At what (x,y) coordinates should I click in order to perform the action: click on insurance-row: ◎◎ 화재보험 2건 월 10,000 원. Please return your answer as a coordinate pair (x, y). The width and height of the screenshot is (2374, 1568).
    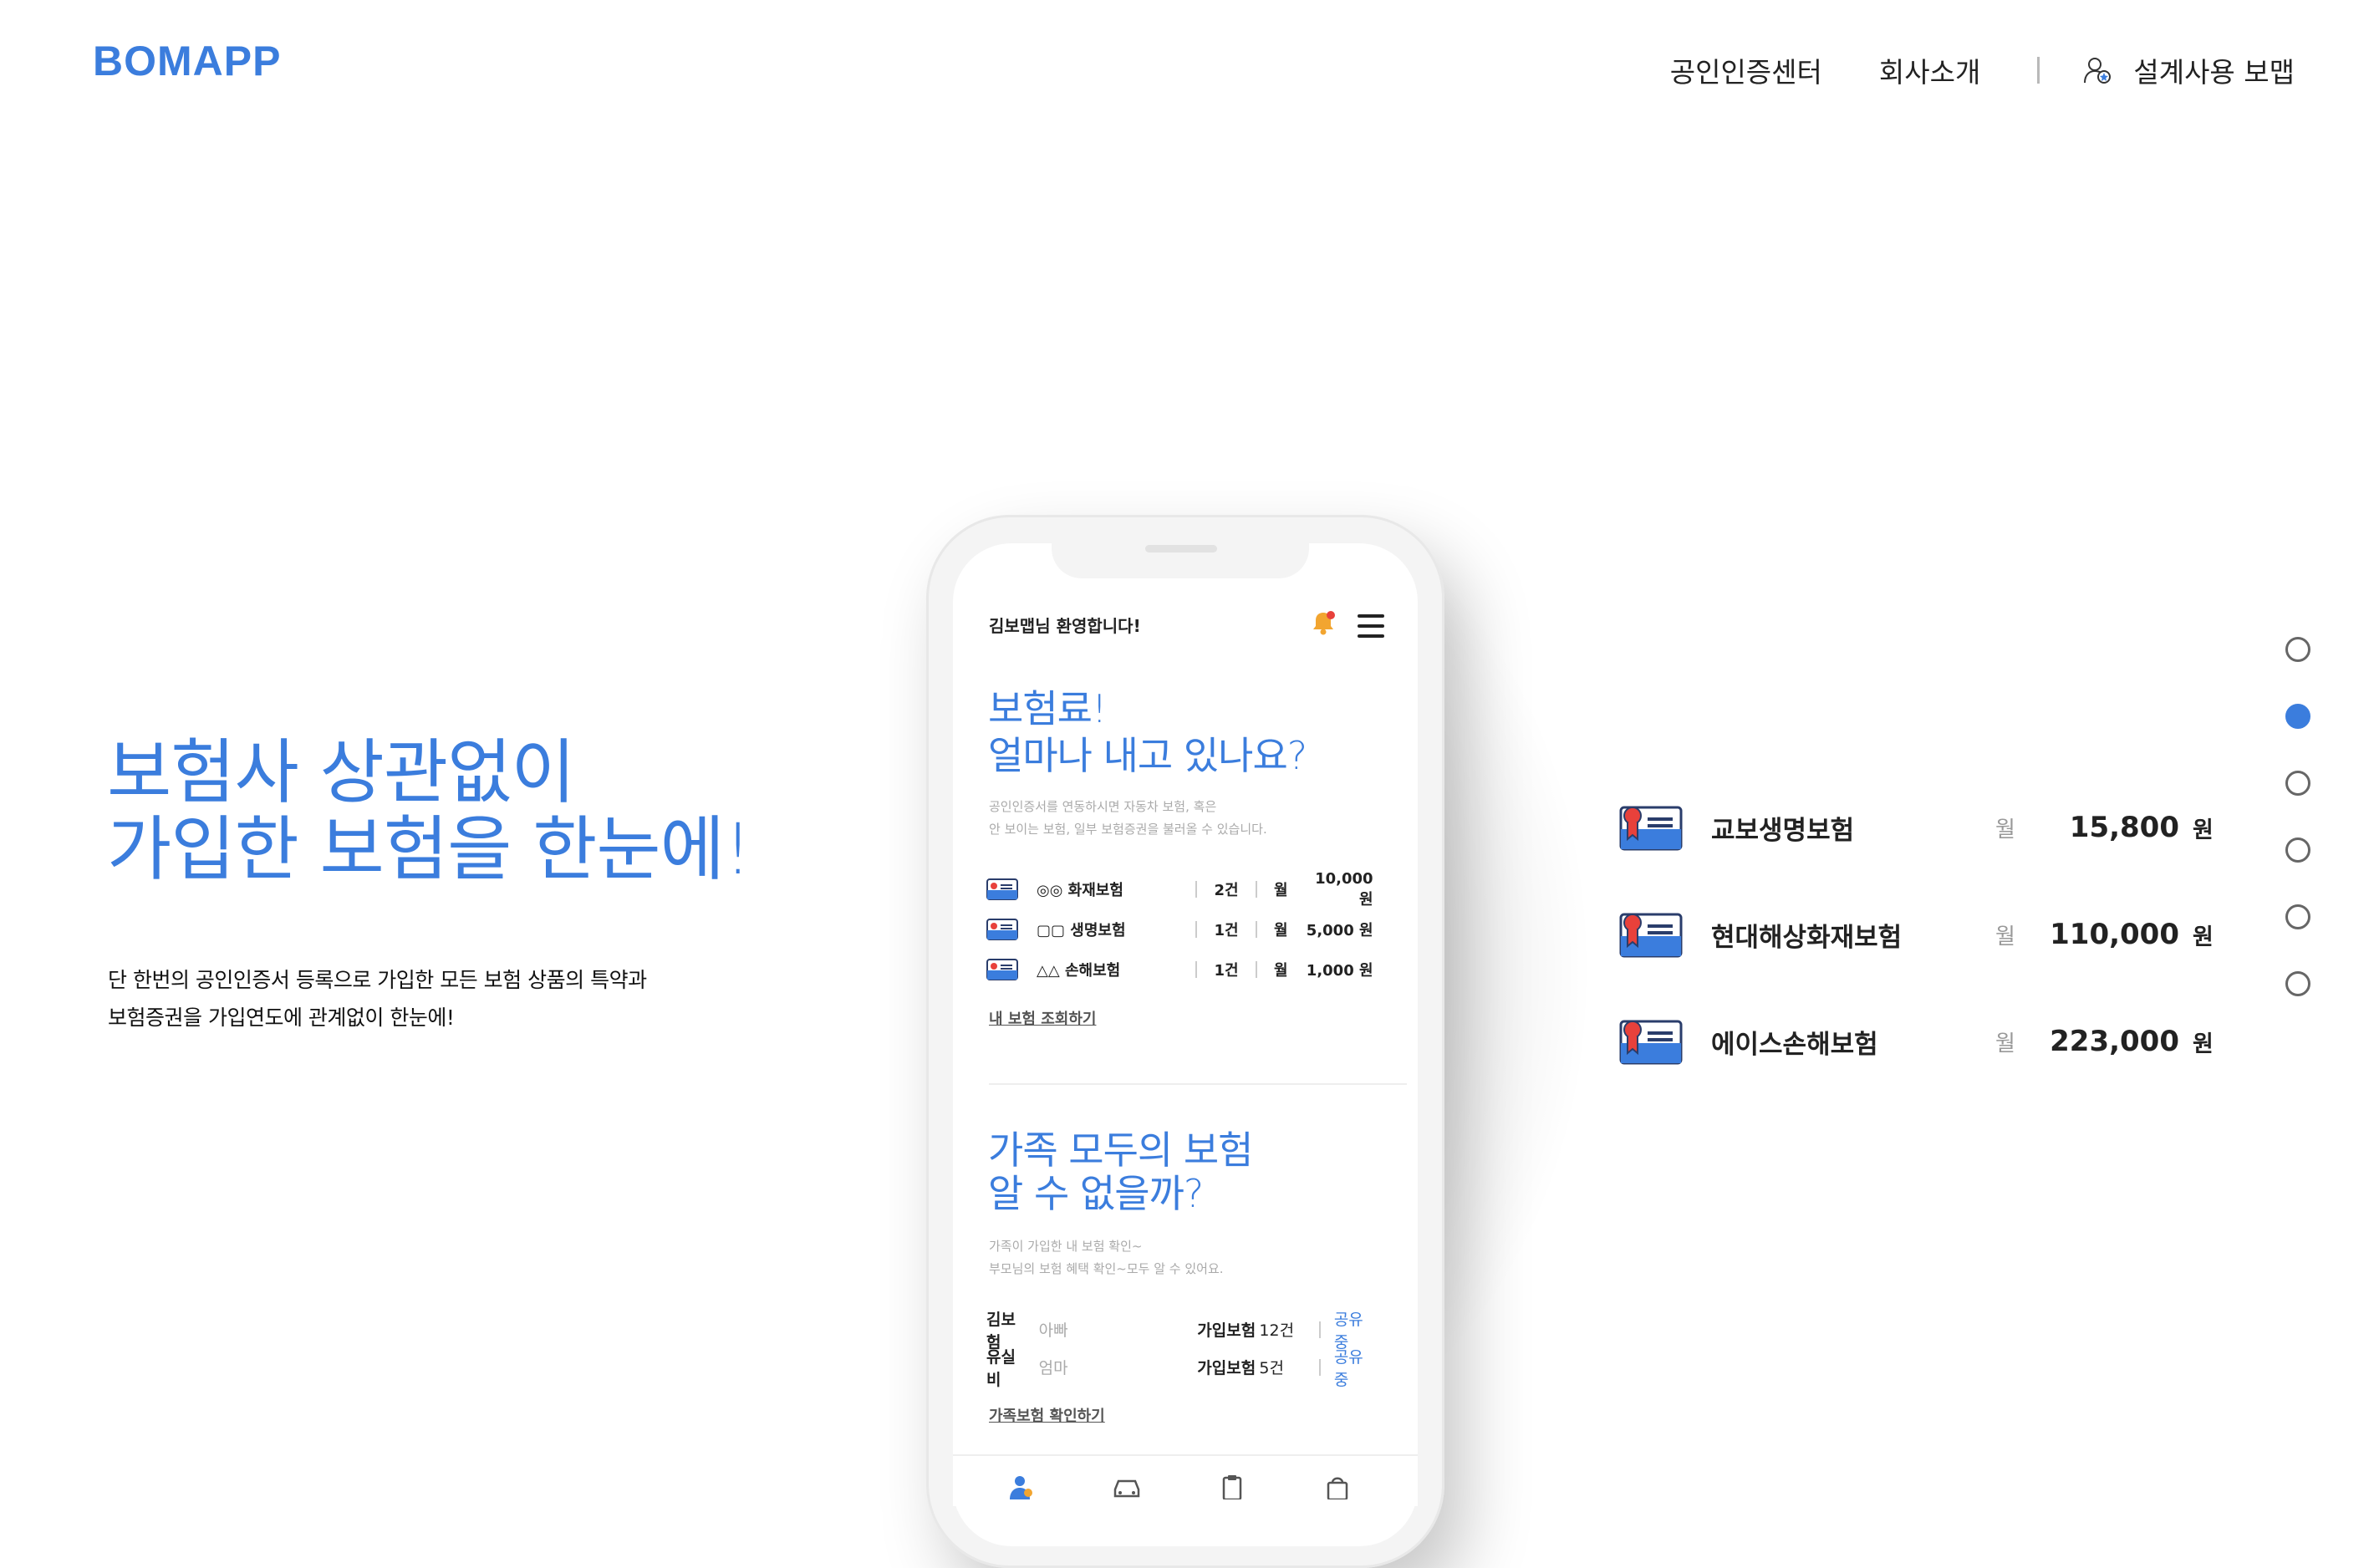
    Looking at the image, I should click on (1182, 889).